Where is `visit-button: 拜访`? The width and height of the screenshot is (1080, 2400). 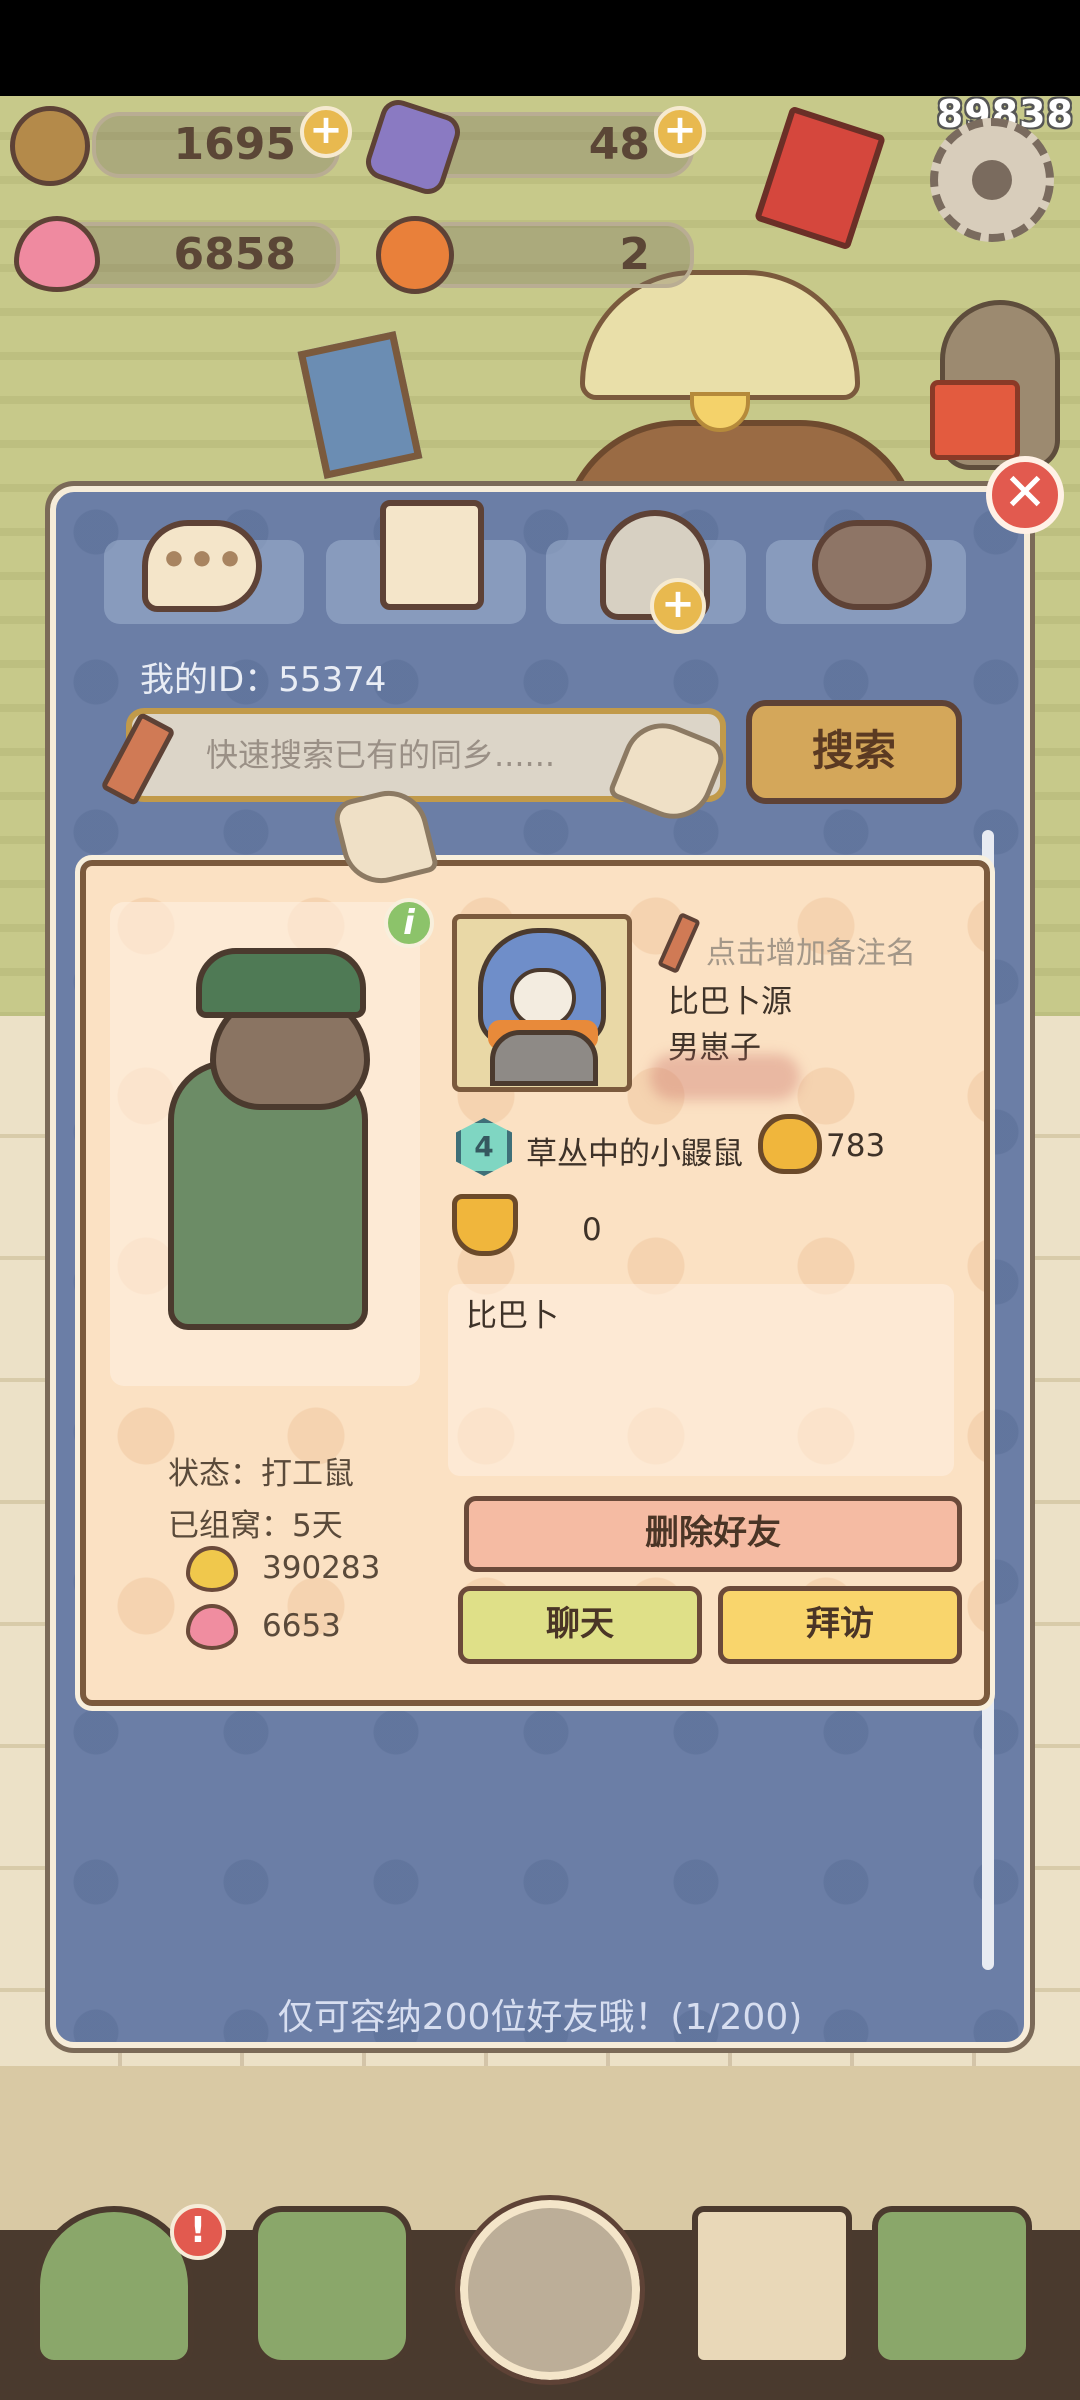
visit-button: 拜访 is located at coordinates (840, 1625).